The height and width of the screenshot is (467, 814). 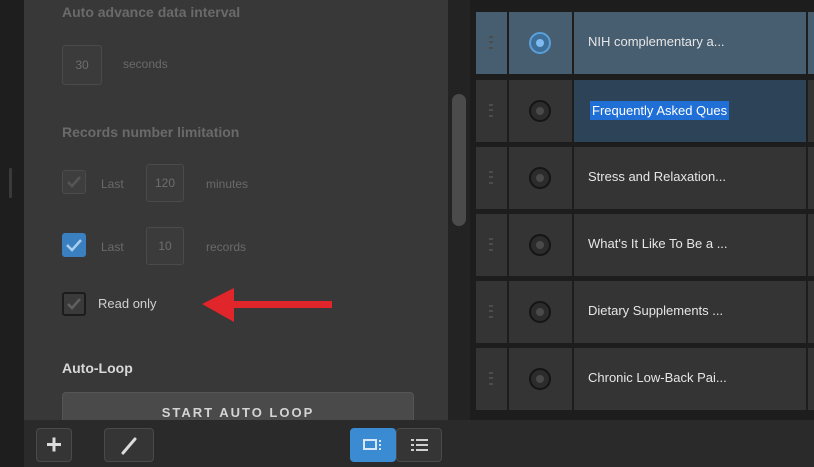 I want to click on row-title-cell-editing: Frequently Asked Ques, so click(x=690, y=111).